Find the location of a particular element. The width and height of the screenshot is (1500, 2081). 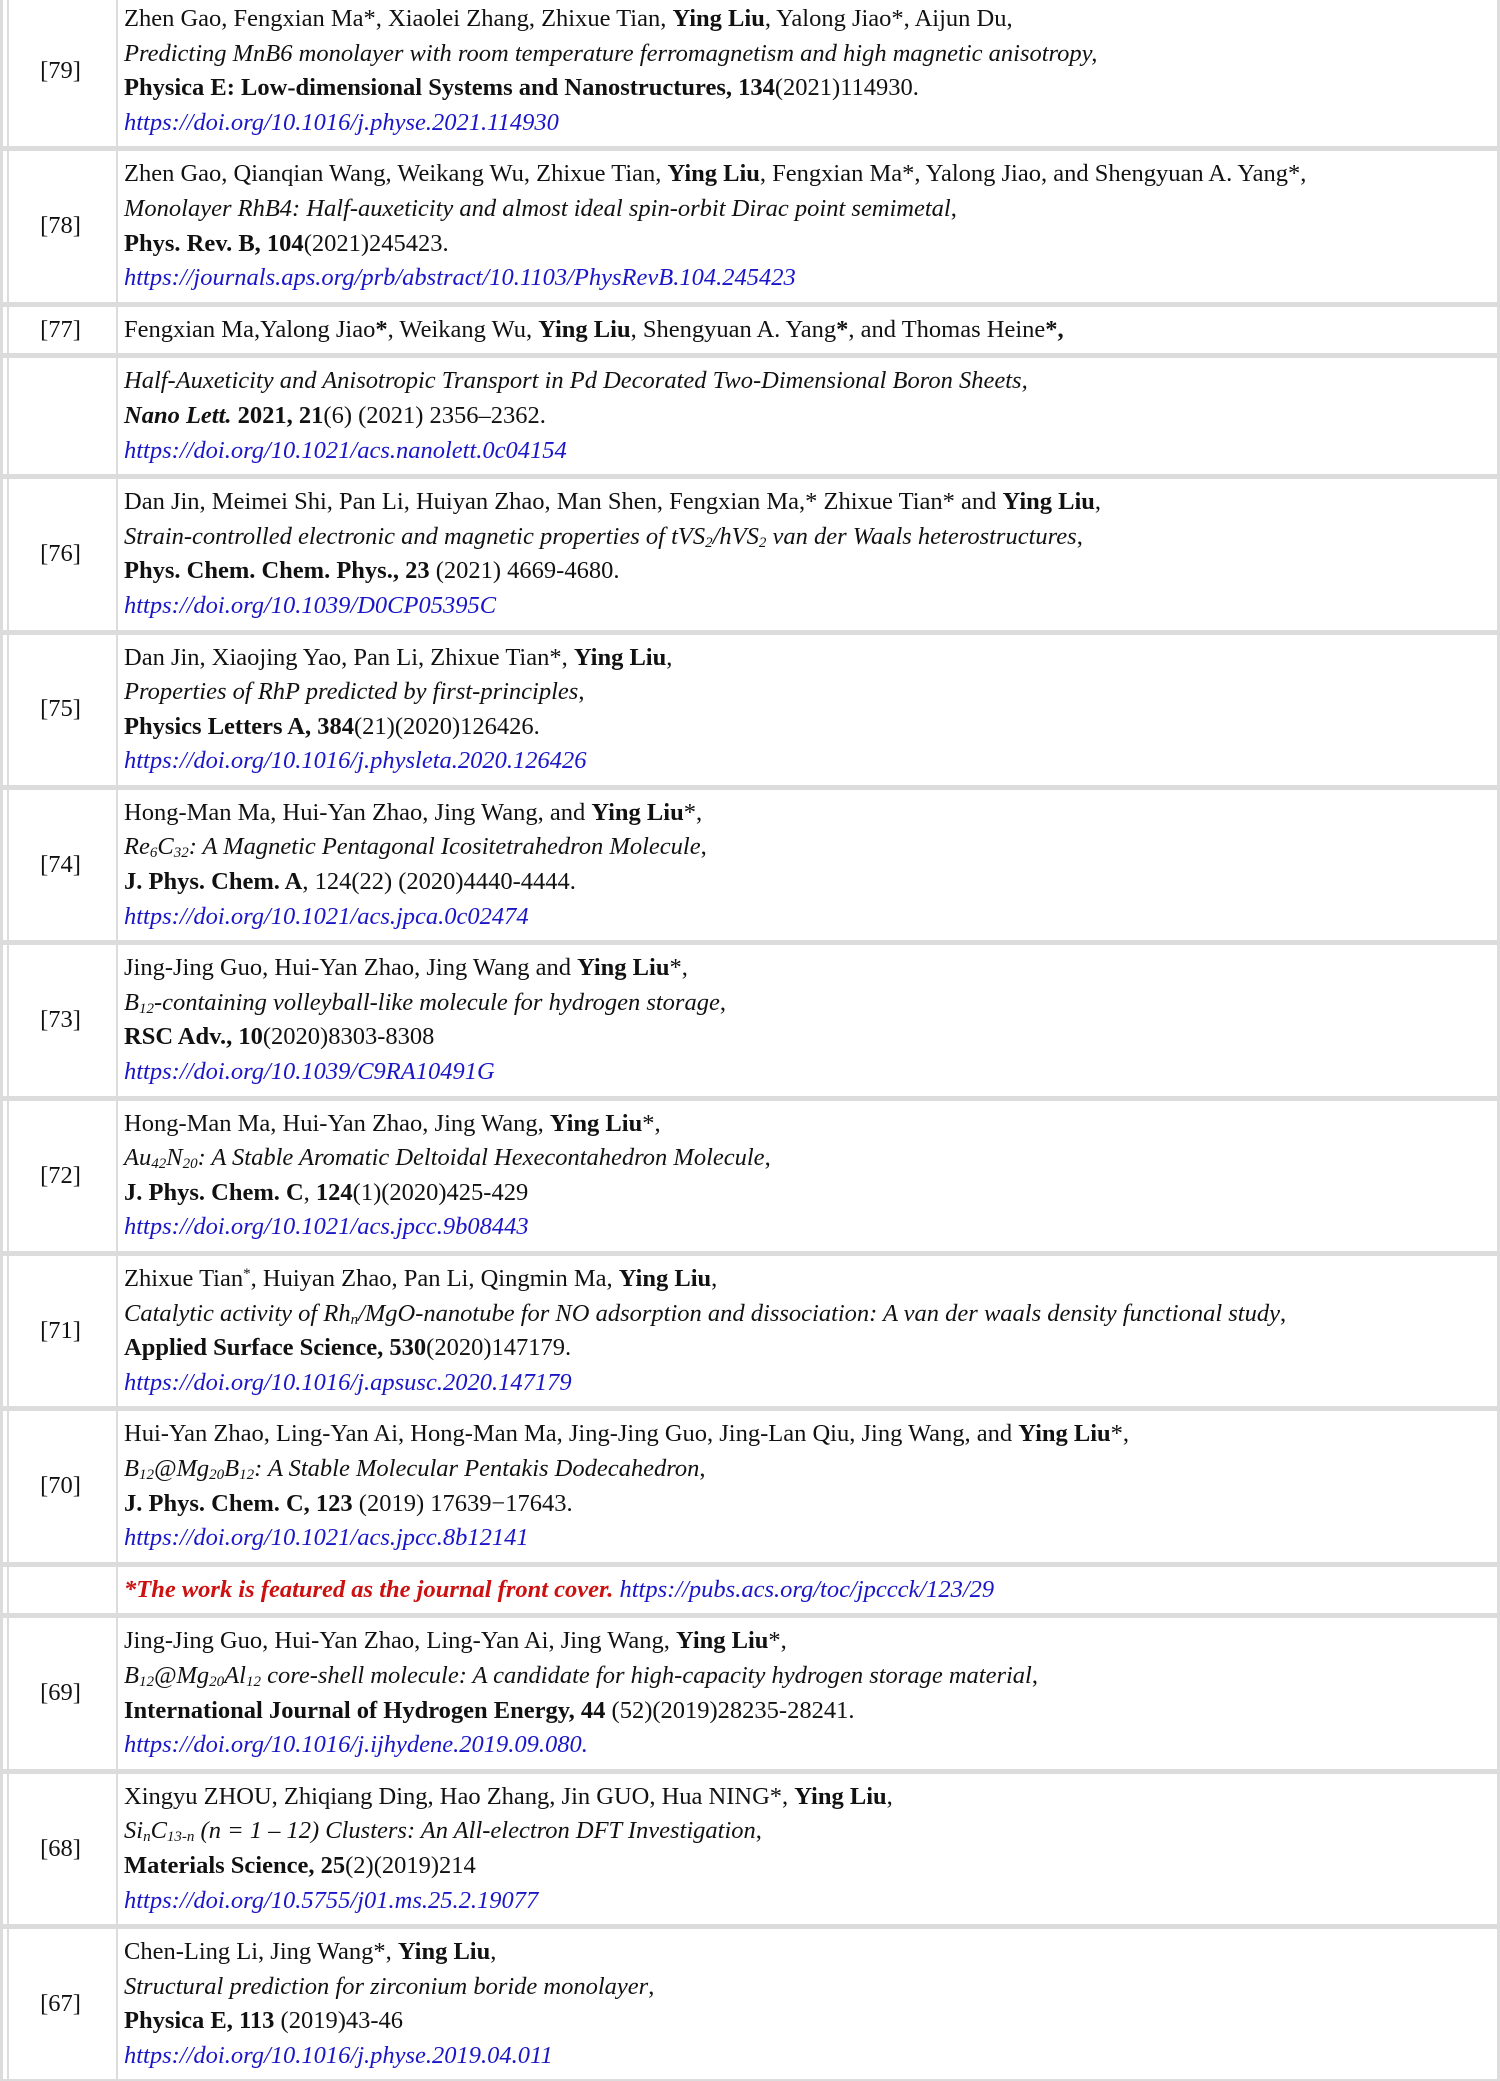

cover-link: https://pubs.acs.org/toc/jpccck/123/29 is located at coordinates (806, 1589).